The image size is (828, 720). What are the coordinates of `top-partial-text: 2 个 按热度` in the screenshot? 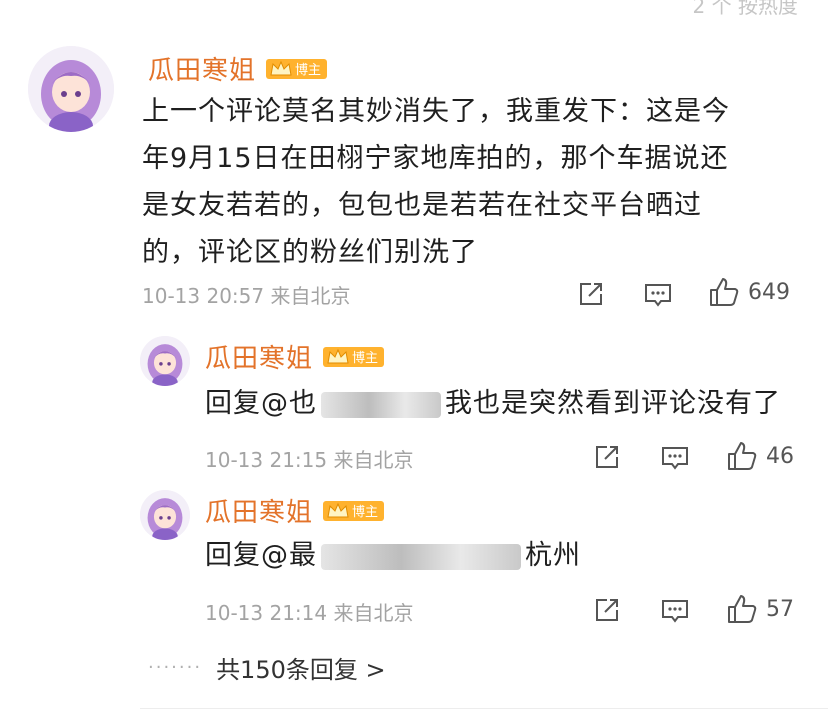 It's located at (745, 9).